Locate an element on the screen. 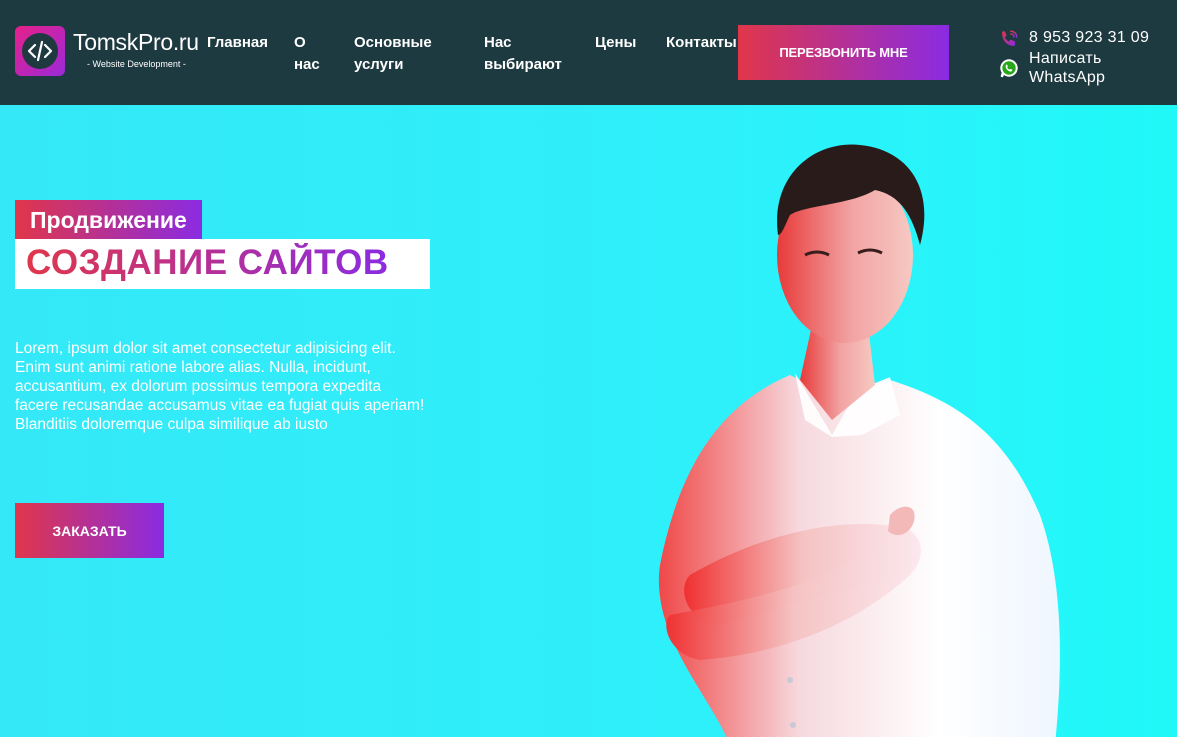 The image size is (1177, 737). whatsapp-link: Написать WhatsApp is located at coordinates (1068, 68).